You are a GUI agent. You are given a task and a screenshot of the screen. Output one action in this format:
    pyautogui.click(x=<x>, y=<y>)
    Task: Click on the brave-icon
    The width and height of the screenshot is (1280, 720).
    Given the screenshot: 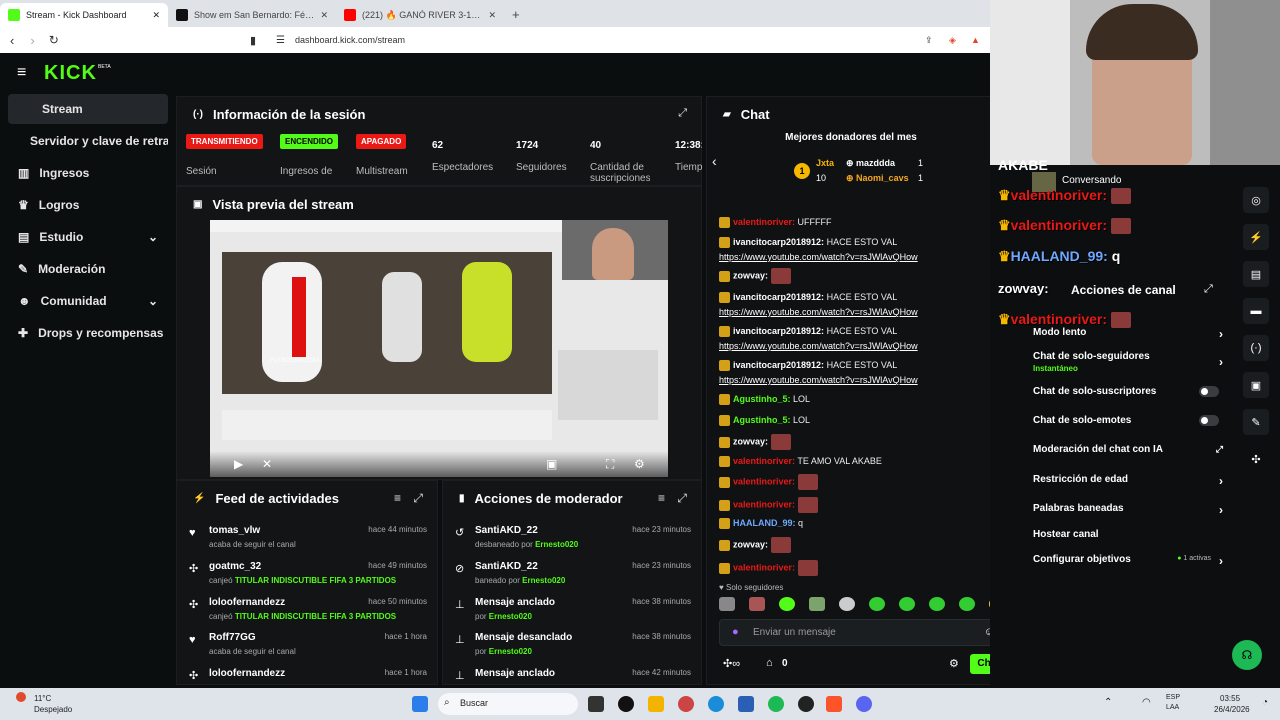 What is the action you would take?
    pyautogui.click(x=834, y=704)
    